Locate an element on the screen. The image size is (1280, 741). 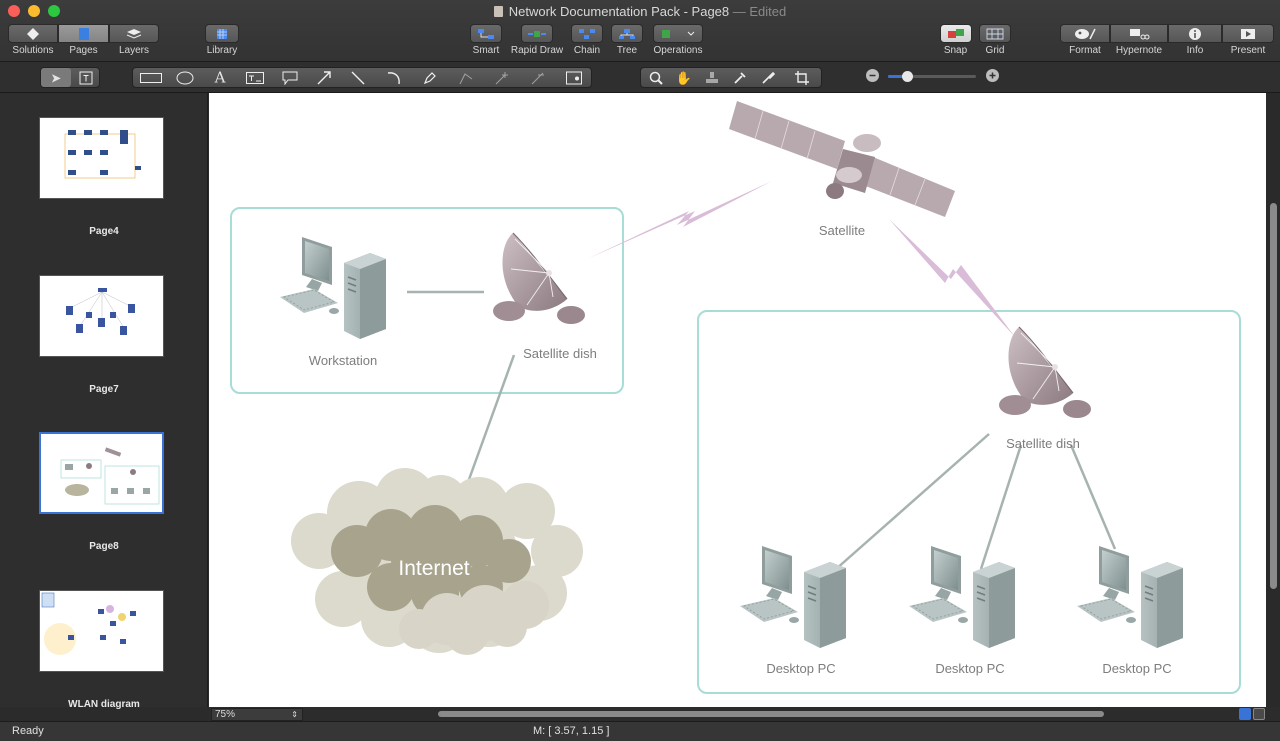
present-button: Present is located at coordinates (1248, 41).